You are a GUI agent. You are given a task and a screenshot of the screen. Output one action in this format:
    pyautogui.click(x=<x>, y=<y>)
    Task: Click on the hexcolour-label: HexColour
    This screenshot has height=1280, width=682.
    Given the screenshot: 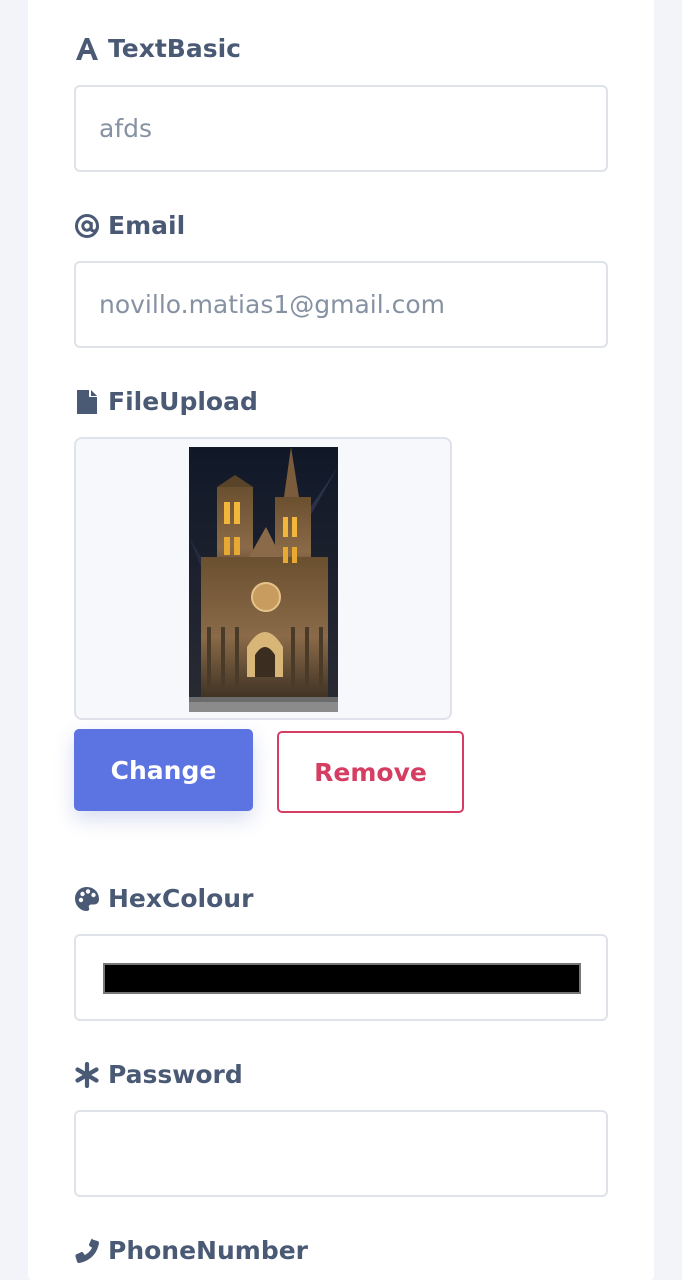 What is the action you would take?
    pyautogui.click(x=163, y=899)
    